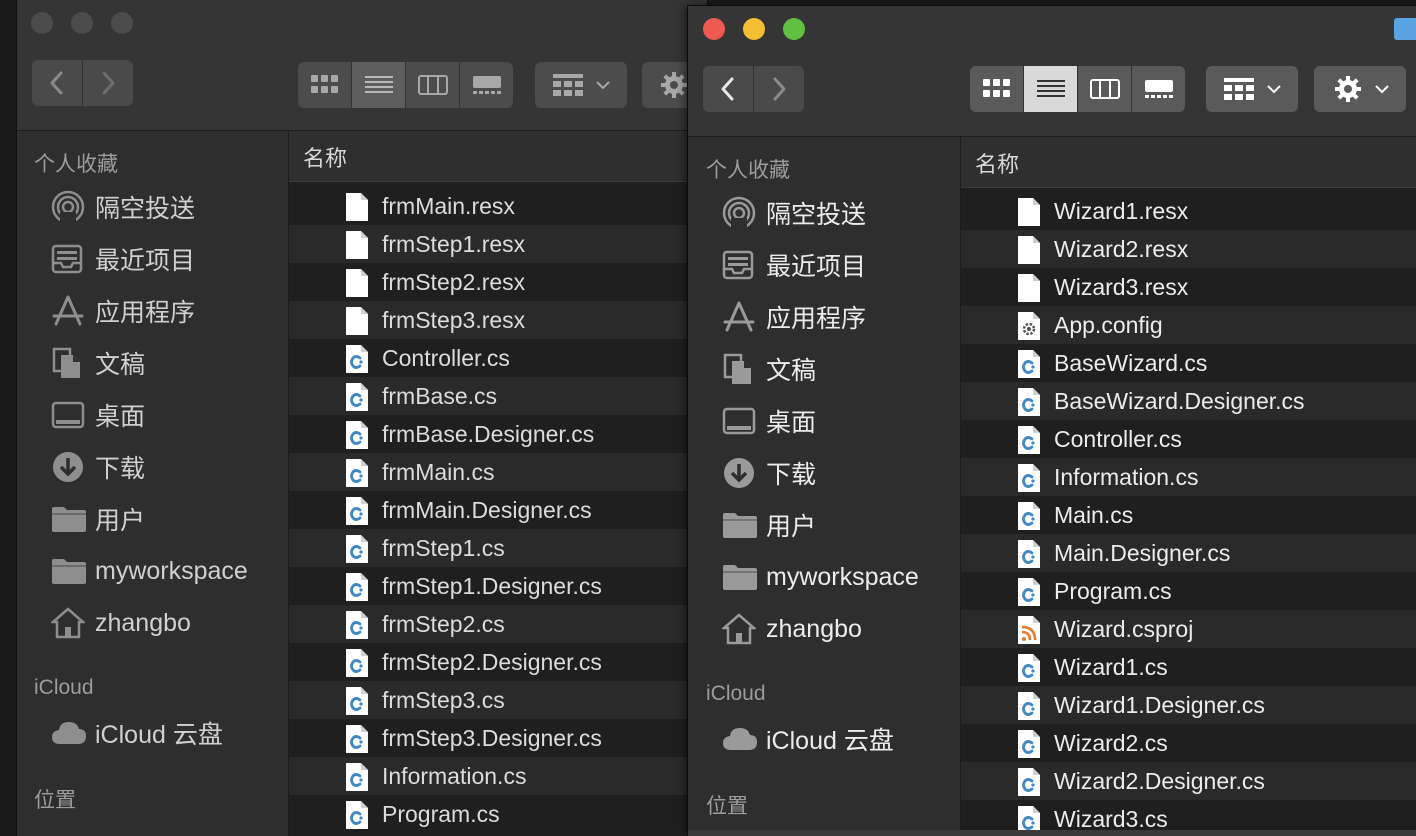 This screenshot has height=836, width=1416. I want to click on file-name: frmMain.cs, so click(438, 471).